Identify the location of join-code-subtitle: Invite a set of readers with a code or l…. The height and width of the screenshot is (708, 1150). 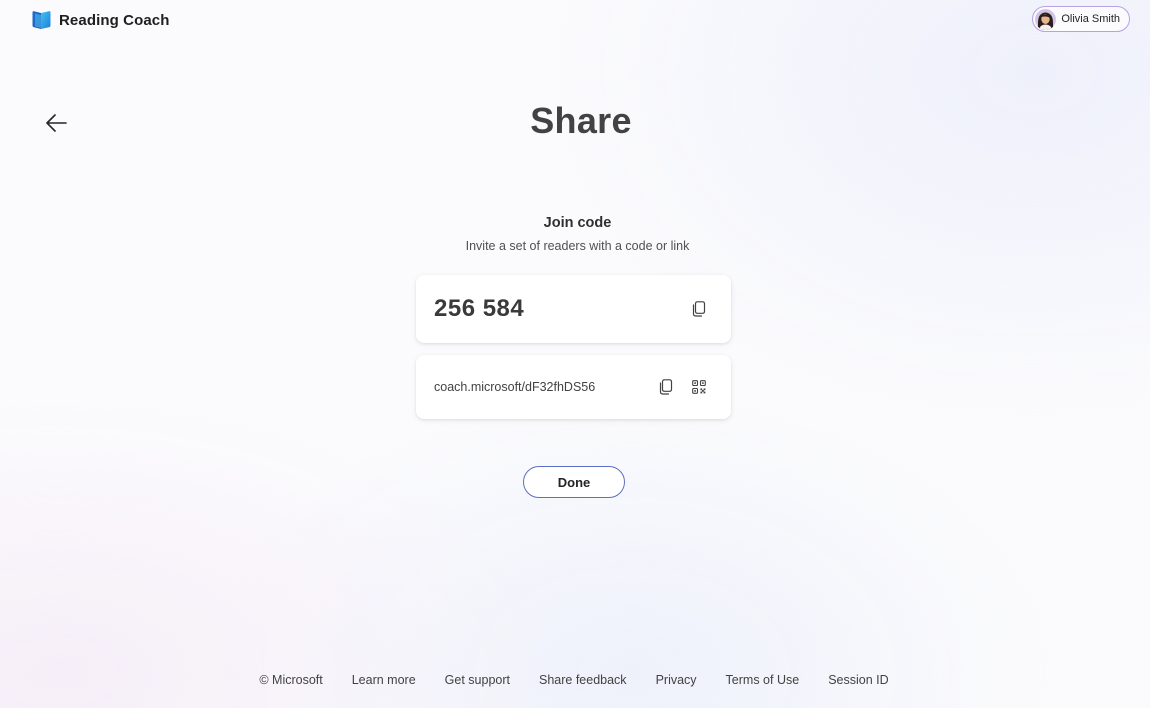
(577, 246).